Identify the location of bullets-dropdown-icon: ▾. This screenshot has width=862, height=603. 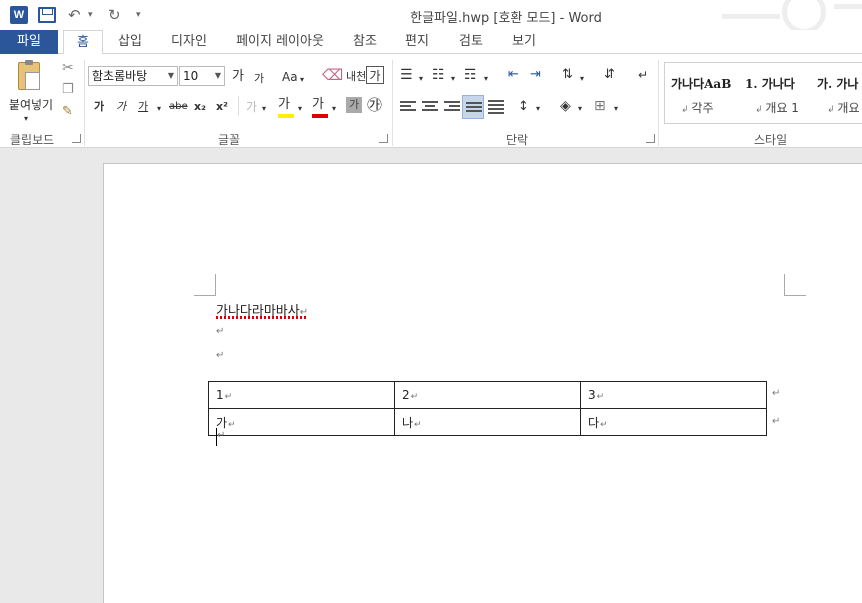
(421, 79).